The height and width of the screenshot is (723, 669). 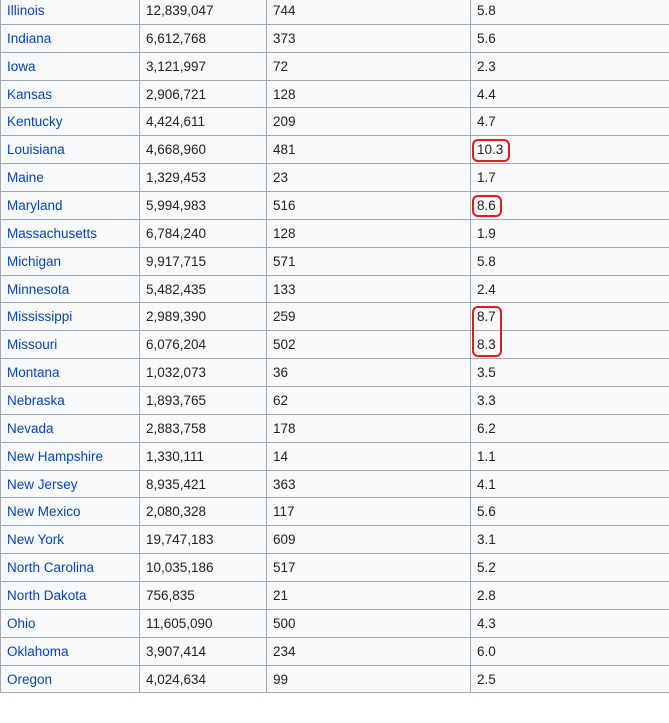 I want to click on murders-cell: 99, so click(x=368, y=679).